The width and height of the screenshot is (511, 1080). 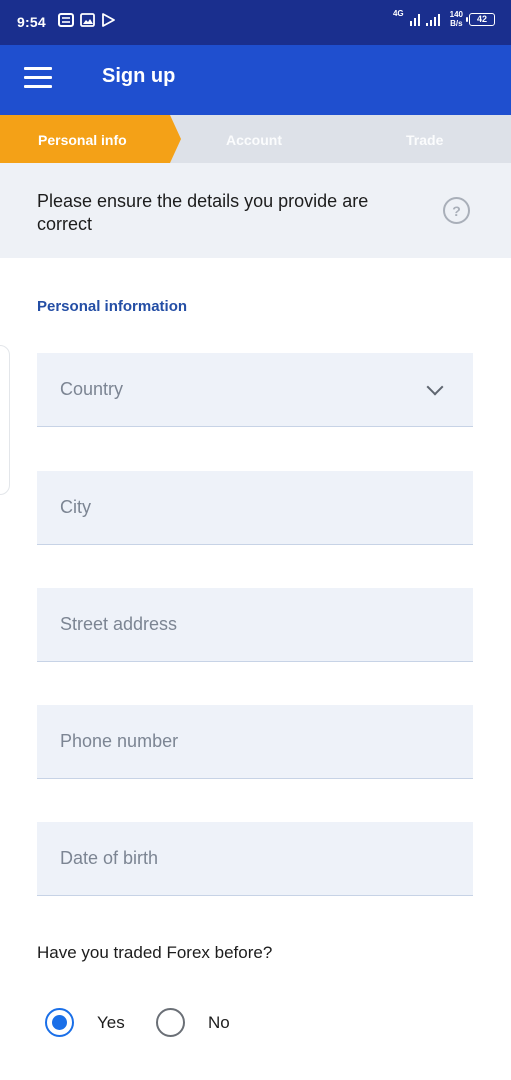 I want to click on signup-stepper: Personal info Account Trade, so click(x=255, y=139).